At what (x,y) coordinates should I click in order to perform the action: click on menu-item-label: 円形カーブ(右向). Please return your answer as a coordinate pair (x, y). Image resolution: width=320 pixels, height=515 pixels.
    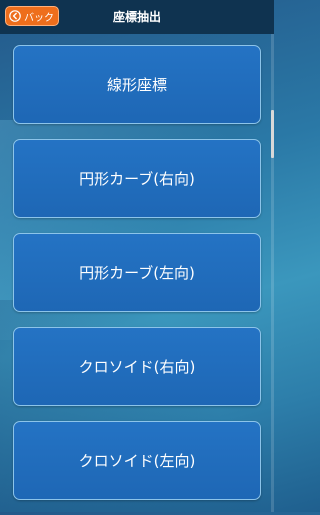
    Looking at the image, I should click on (137, 179).